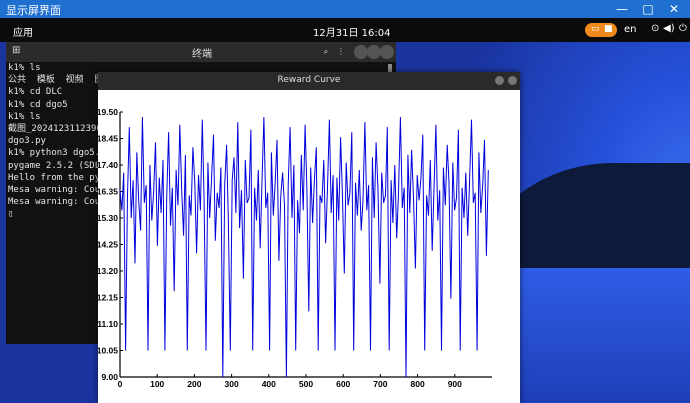 The height and width of the screenshot is (403, 690). What do you see at coordinates (194, 384) in the screenshot?
I see `x-tick-label: 200` at bounding box center [194, 384].